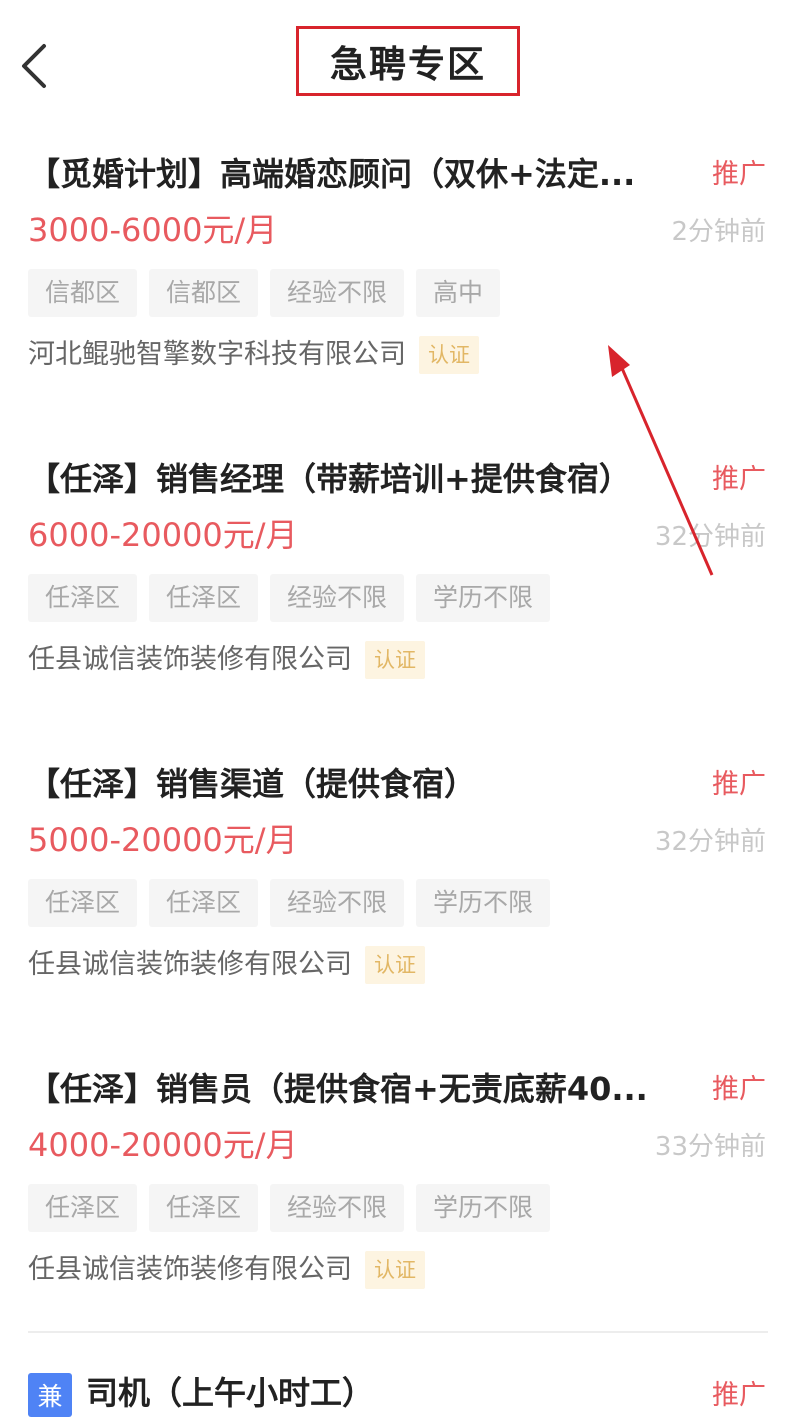 This screenshot has height=1419, width=799. What do you see at coordinates (163, 535) in the screenshot?
I see `salary: 6000-20000元/月` at bounding box center [163, 535].